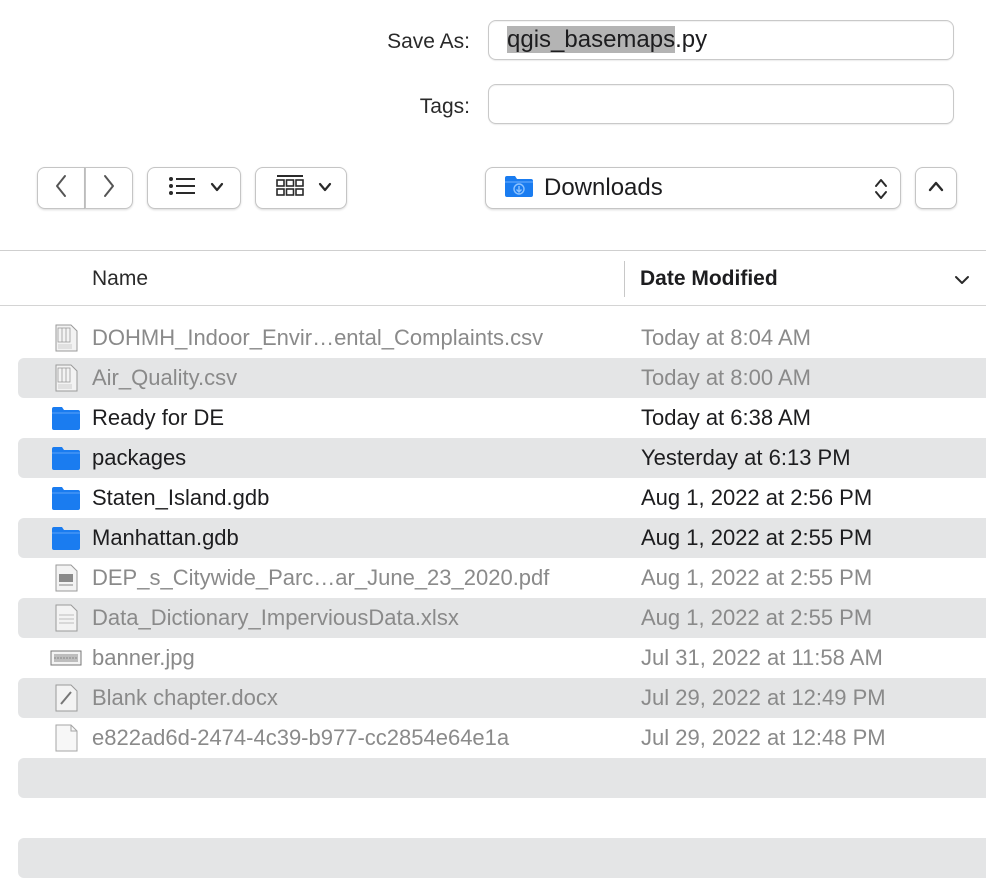 This screenshot has height=878, width=986. Describe the element at coordinates (709, 279) in the screenshot. I see `column-date-header: Date Modified` at that location.